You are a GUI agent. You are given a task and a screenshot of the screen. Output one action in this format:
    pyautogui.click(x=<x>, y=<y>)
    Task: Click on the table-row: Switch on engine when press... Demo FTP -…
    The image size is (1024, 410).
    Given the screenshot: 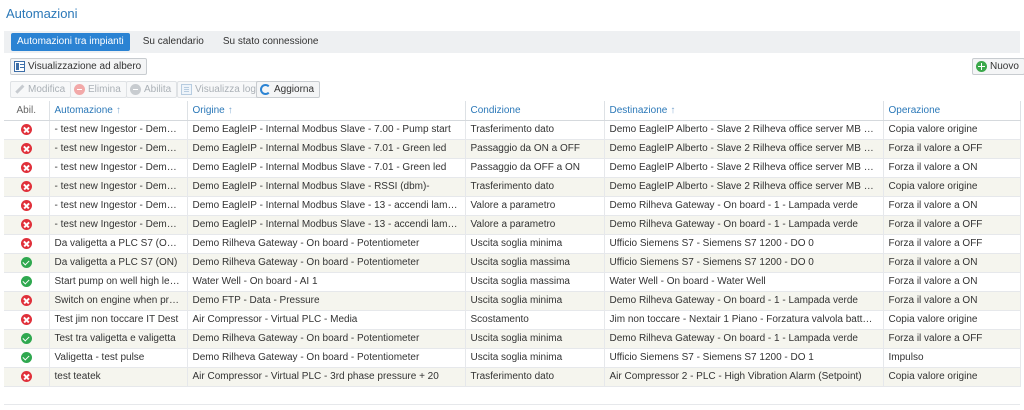 What is the action you would take?
    pyautogui.click(x=512, y=301)
    